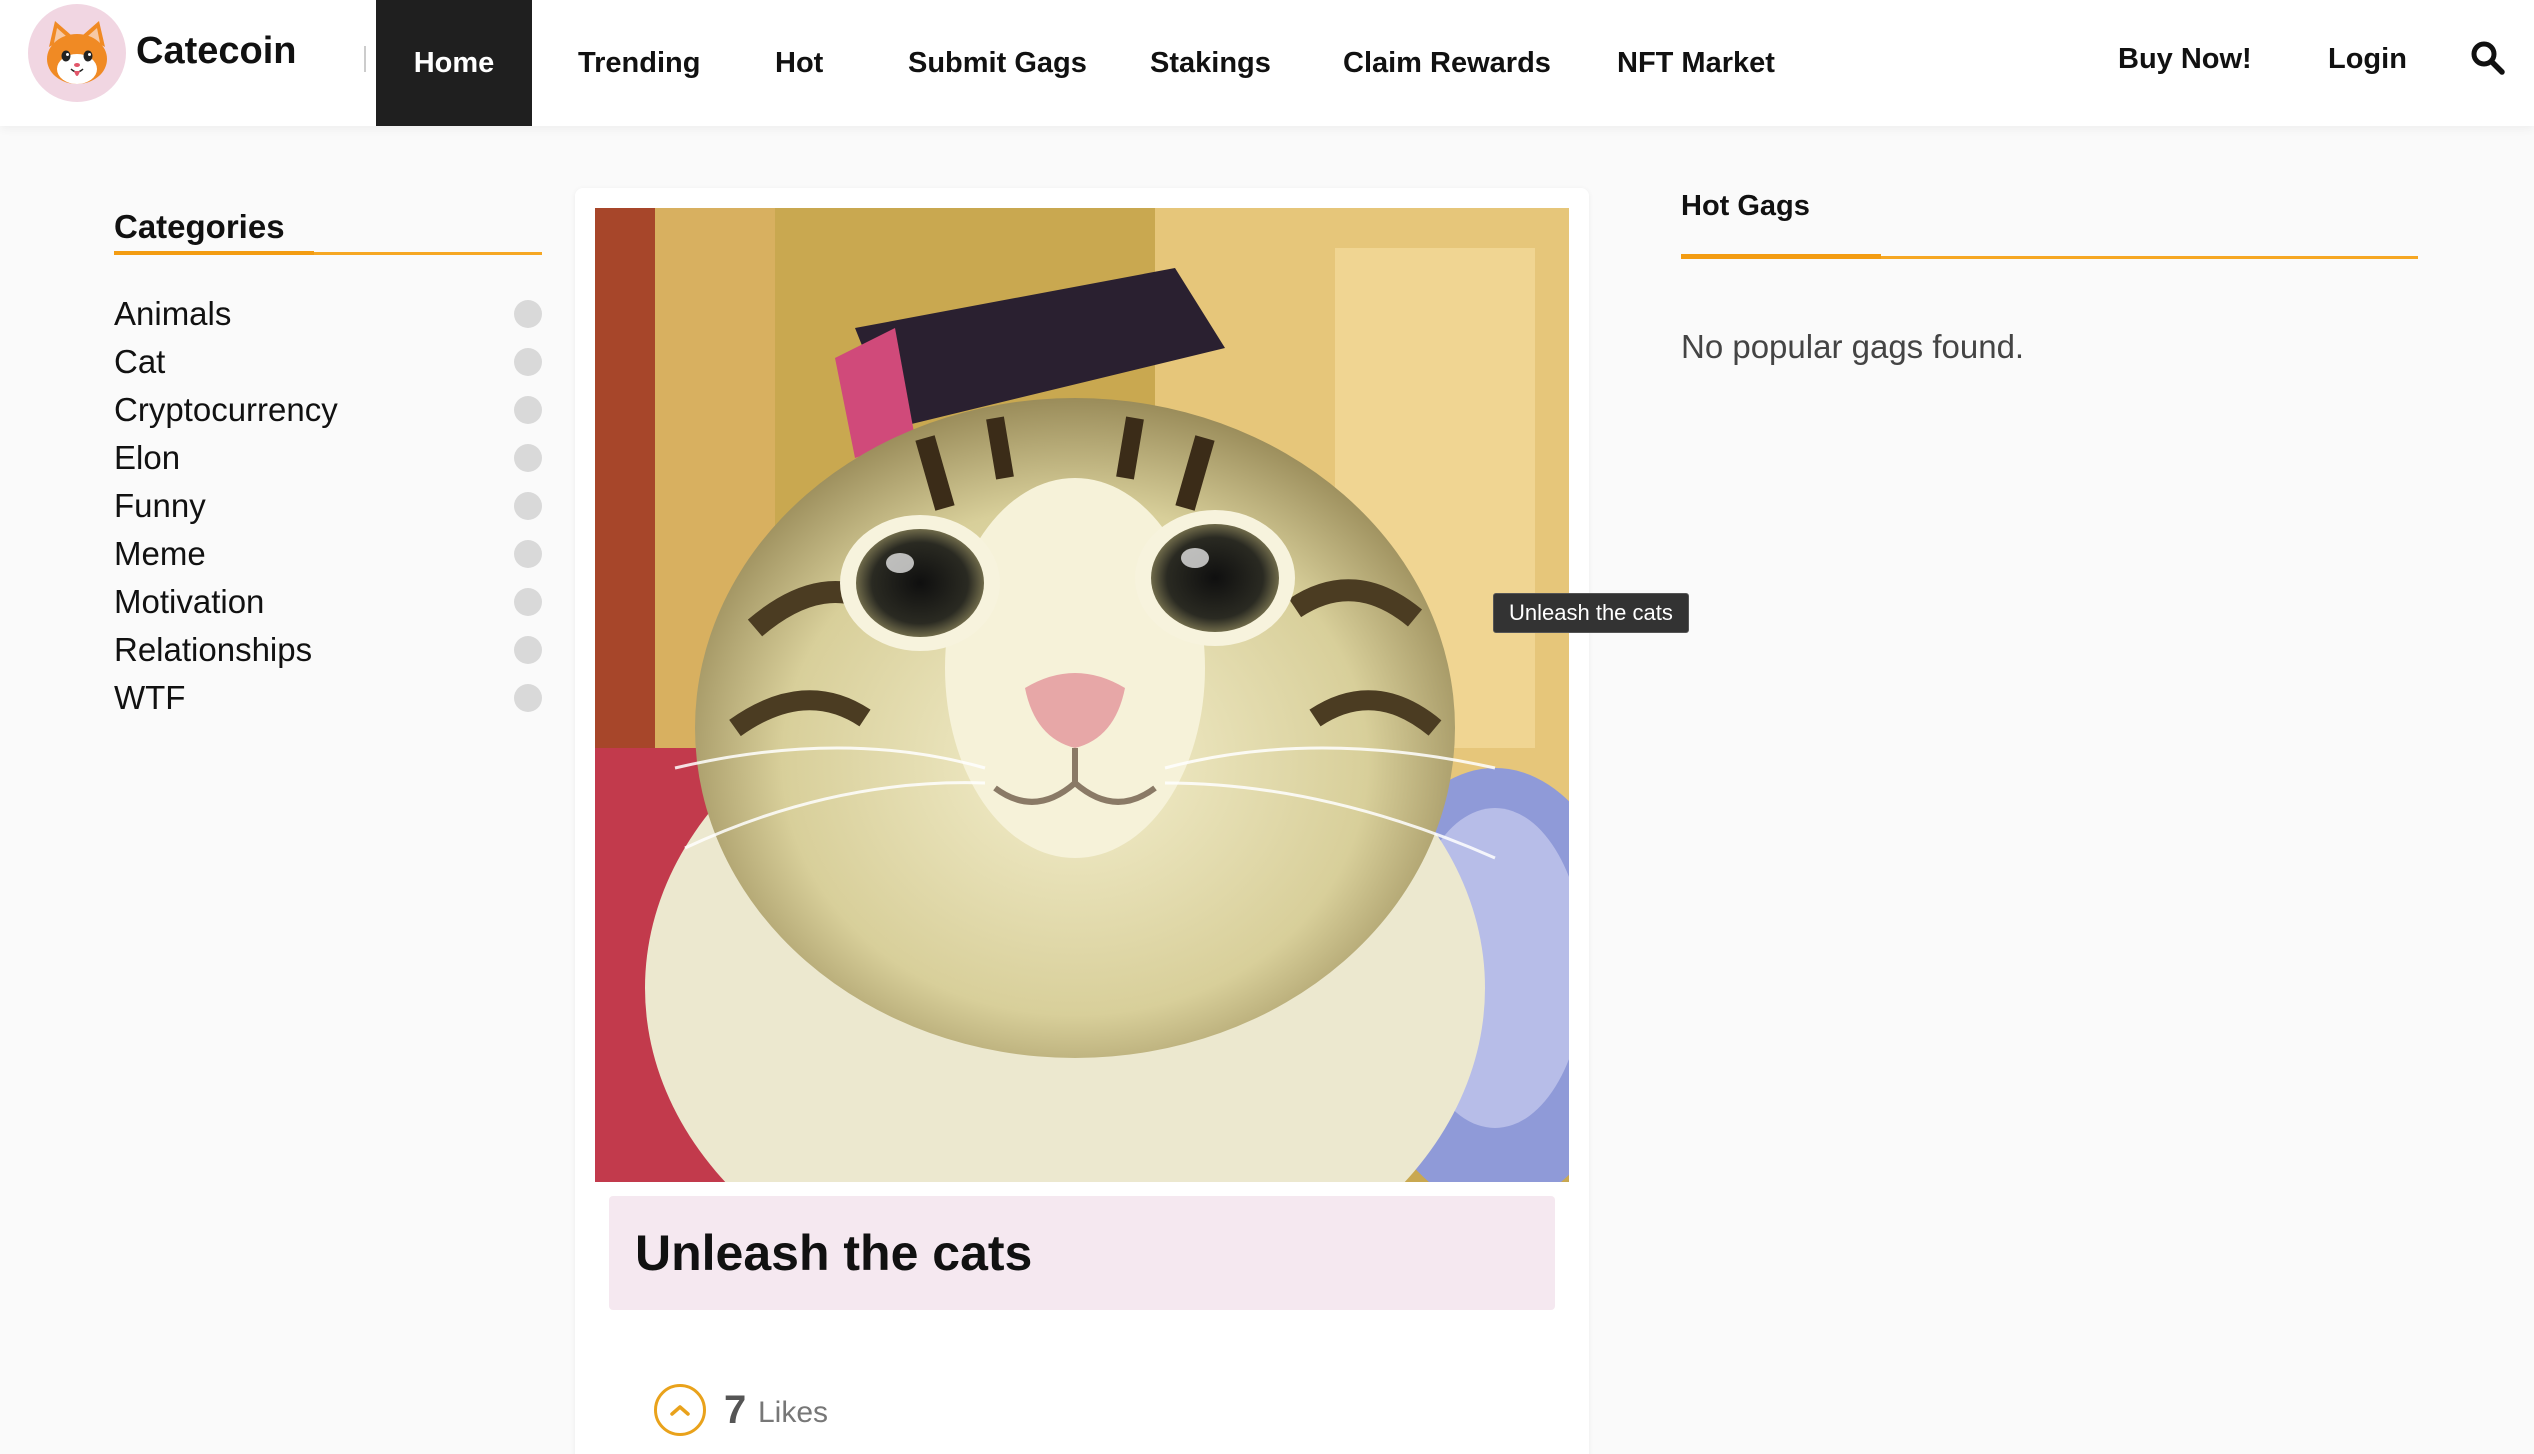  What do you see at coordinates (213, 649) in the screenshot?
I see `category-label: Relationships` at bounding box center [213, 649].